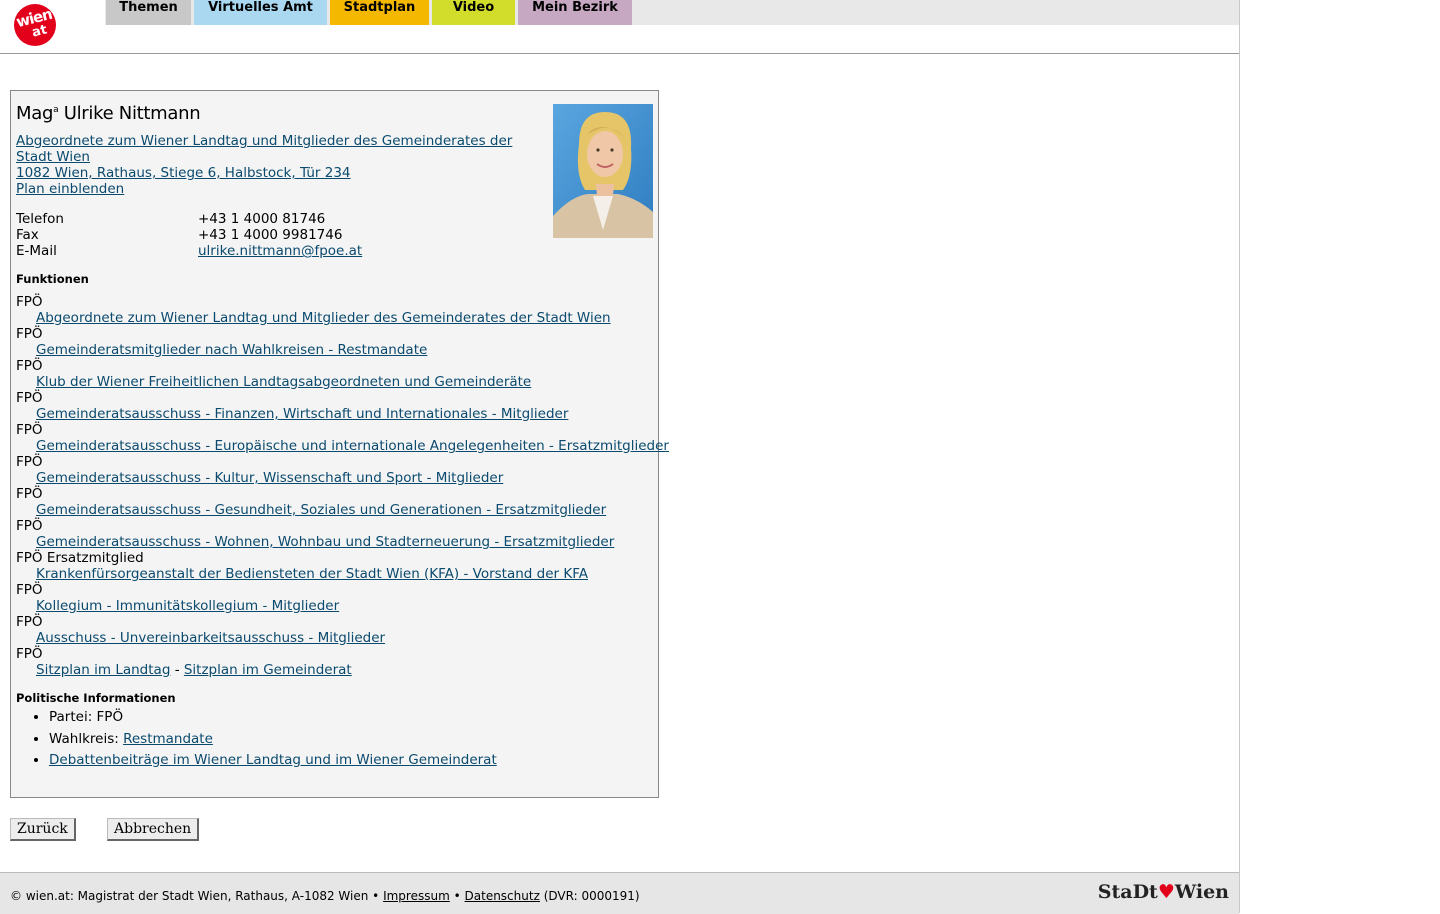 Image resolution: width=1440 pixels, height=914 pixels. What do you see at coordinates (502, 896) in the screenshot?
I see `datenschutz-link: Datenschutz` at bounding box center [502, 896].